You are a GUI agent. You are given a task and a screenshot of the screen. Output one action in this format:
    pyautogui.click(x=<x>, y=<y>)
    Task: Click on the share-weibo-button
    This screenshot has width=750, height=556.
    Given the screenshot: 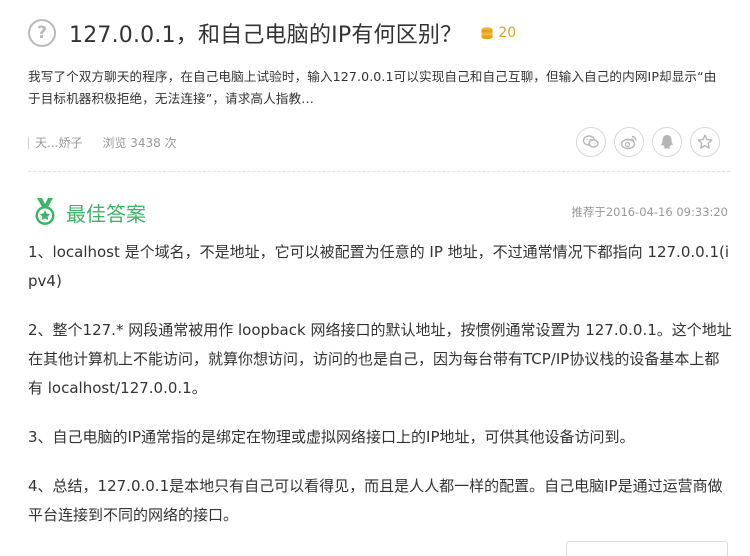 What is the action you would take?
    pyautogui.click(x=629, y=142)
    